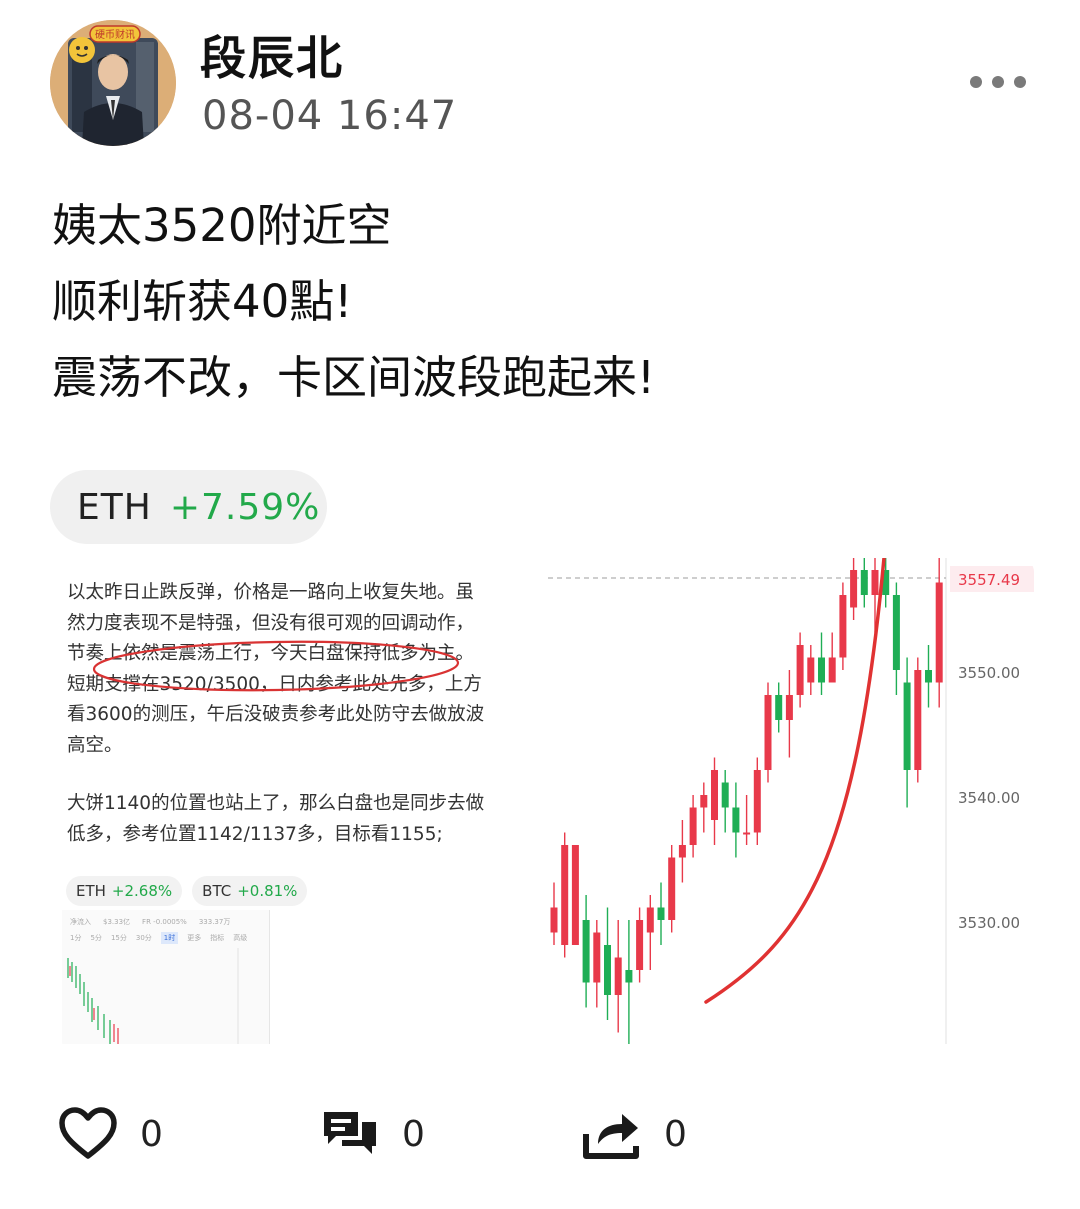 This screenshot has width=1080, height=1209. I want to click on current-price-label: 3557.49, so click(989, 580).